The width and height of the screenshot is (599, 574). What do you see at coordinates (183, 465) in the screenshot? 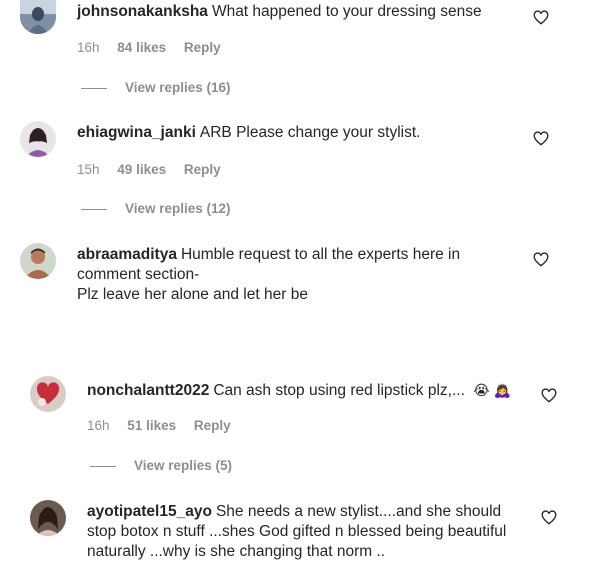
I see `view-replies-label: View replies (5)` at bounding box center [183, 465].